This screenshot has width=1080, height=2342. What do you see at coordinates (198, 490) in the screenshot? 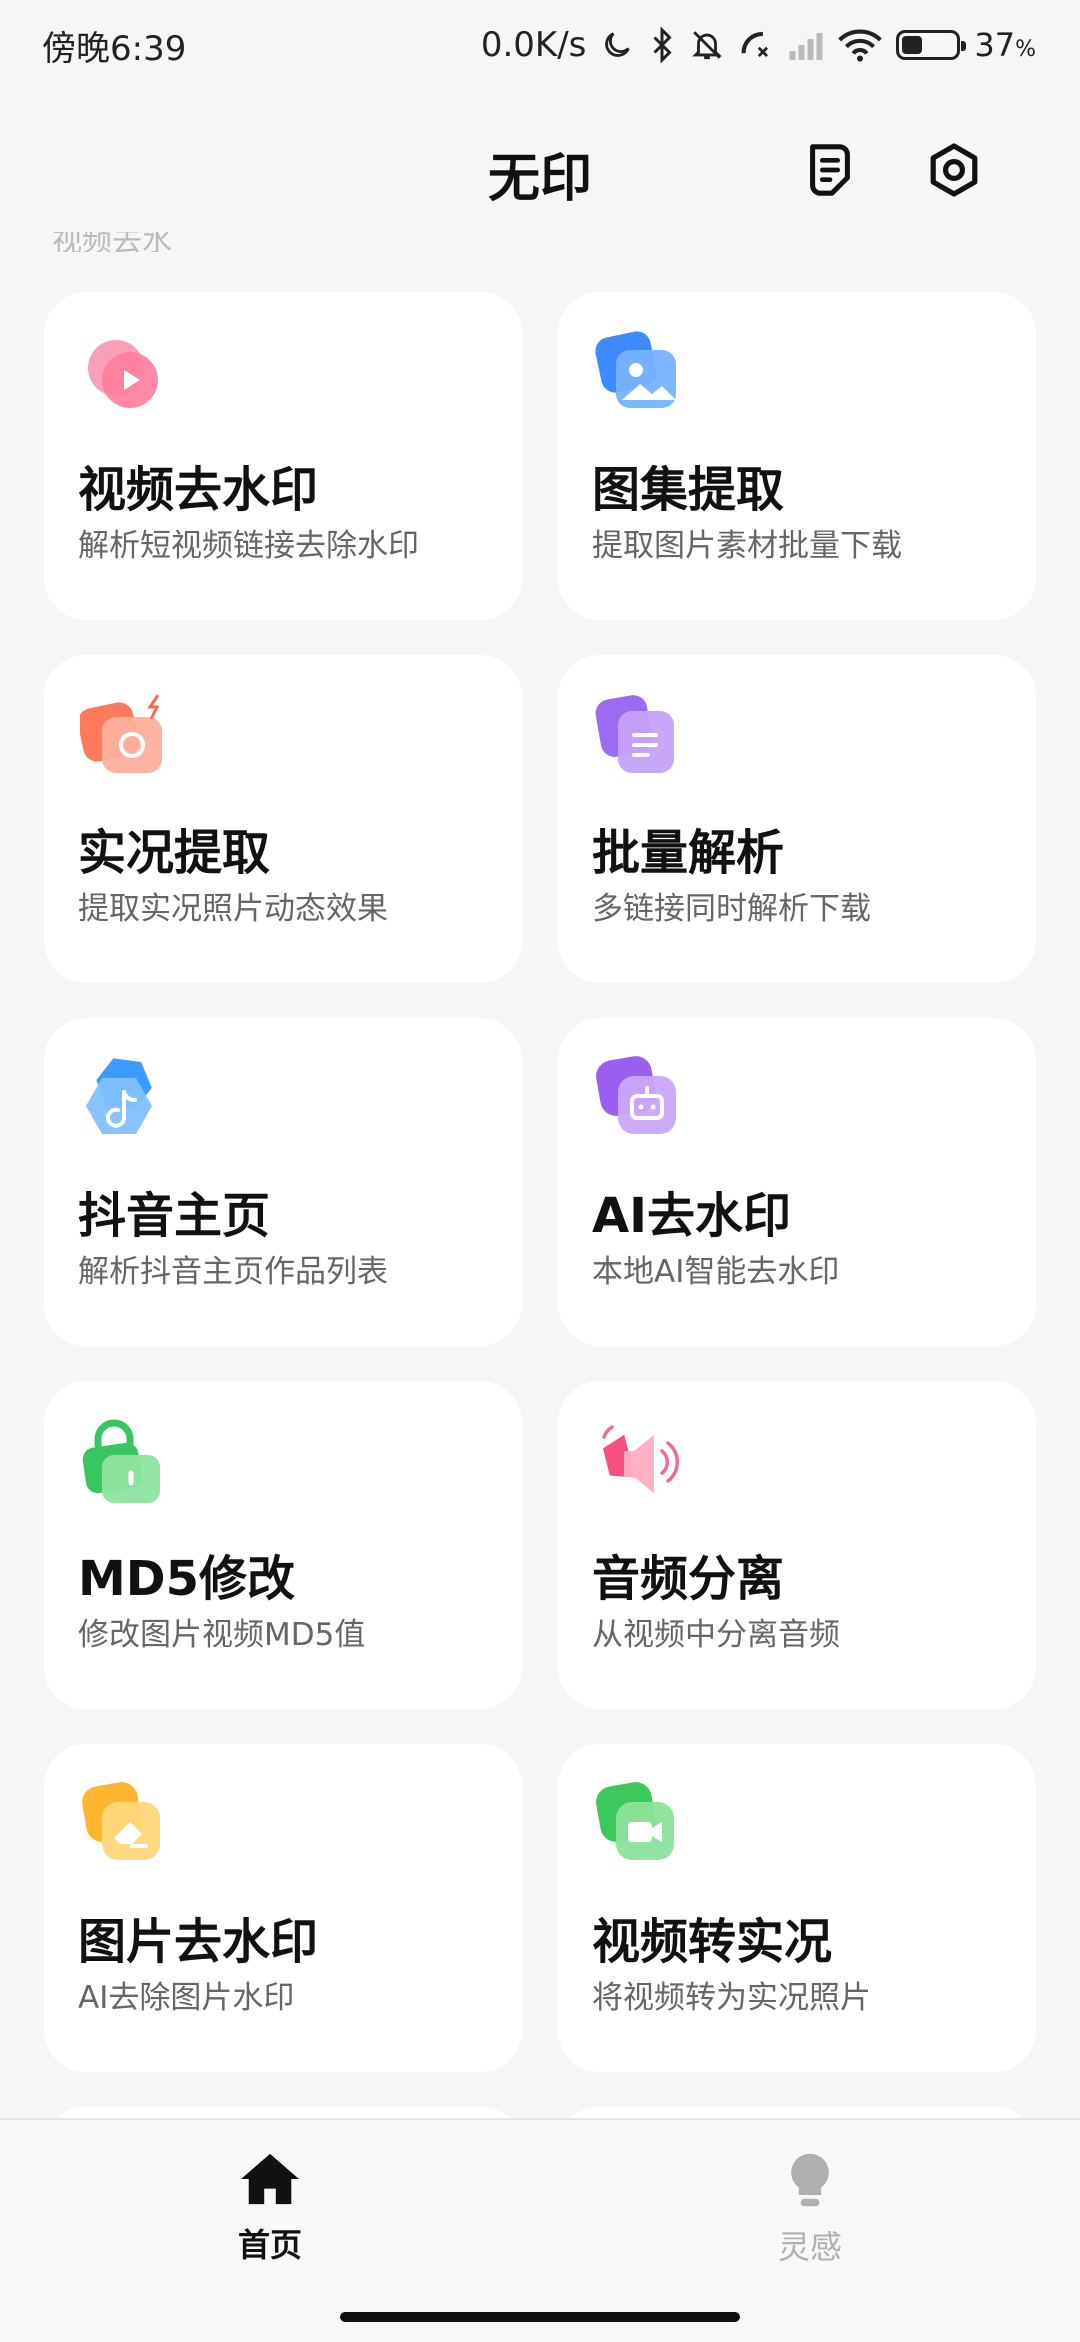
I see `tool-title: 视频去水印` at bounding box center [198, 490].